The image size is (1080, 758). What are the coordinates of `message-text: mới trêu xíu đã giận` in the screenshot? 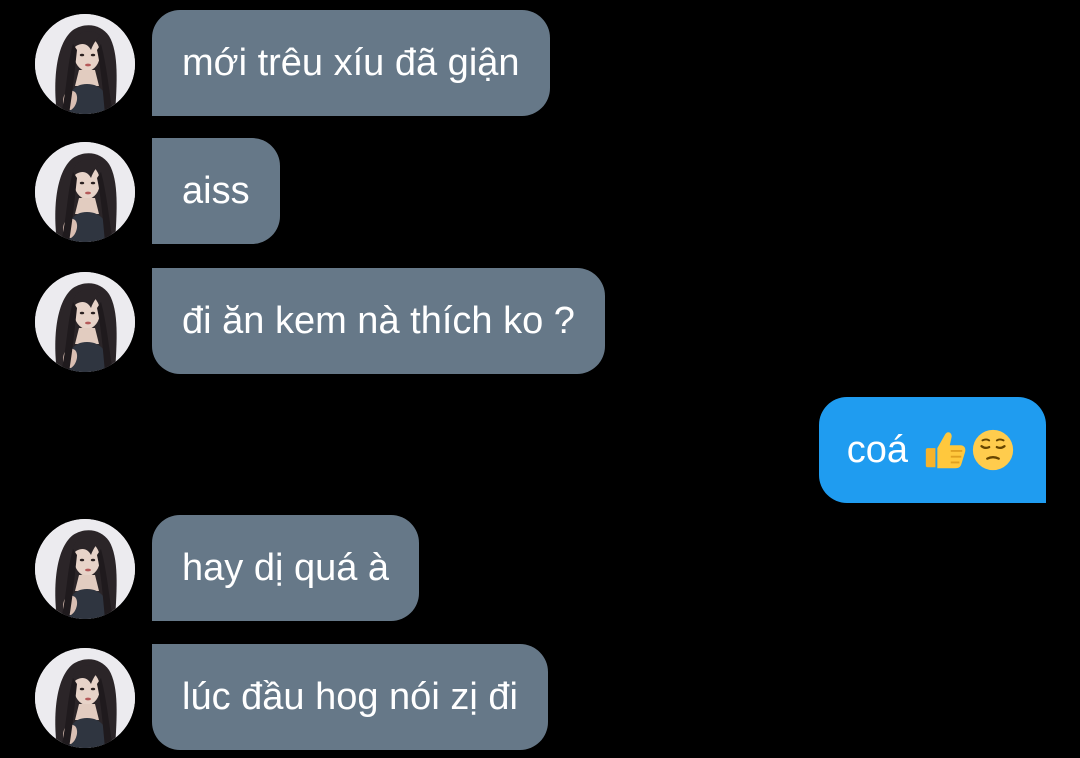 It's located at (351, 62).